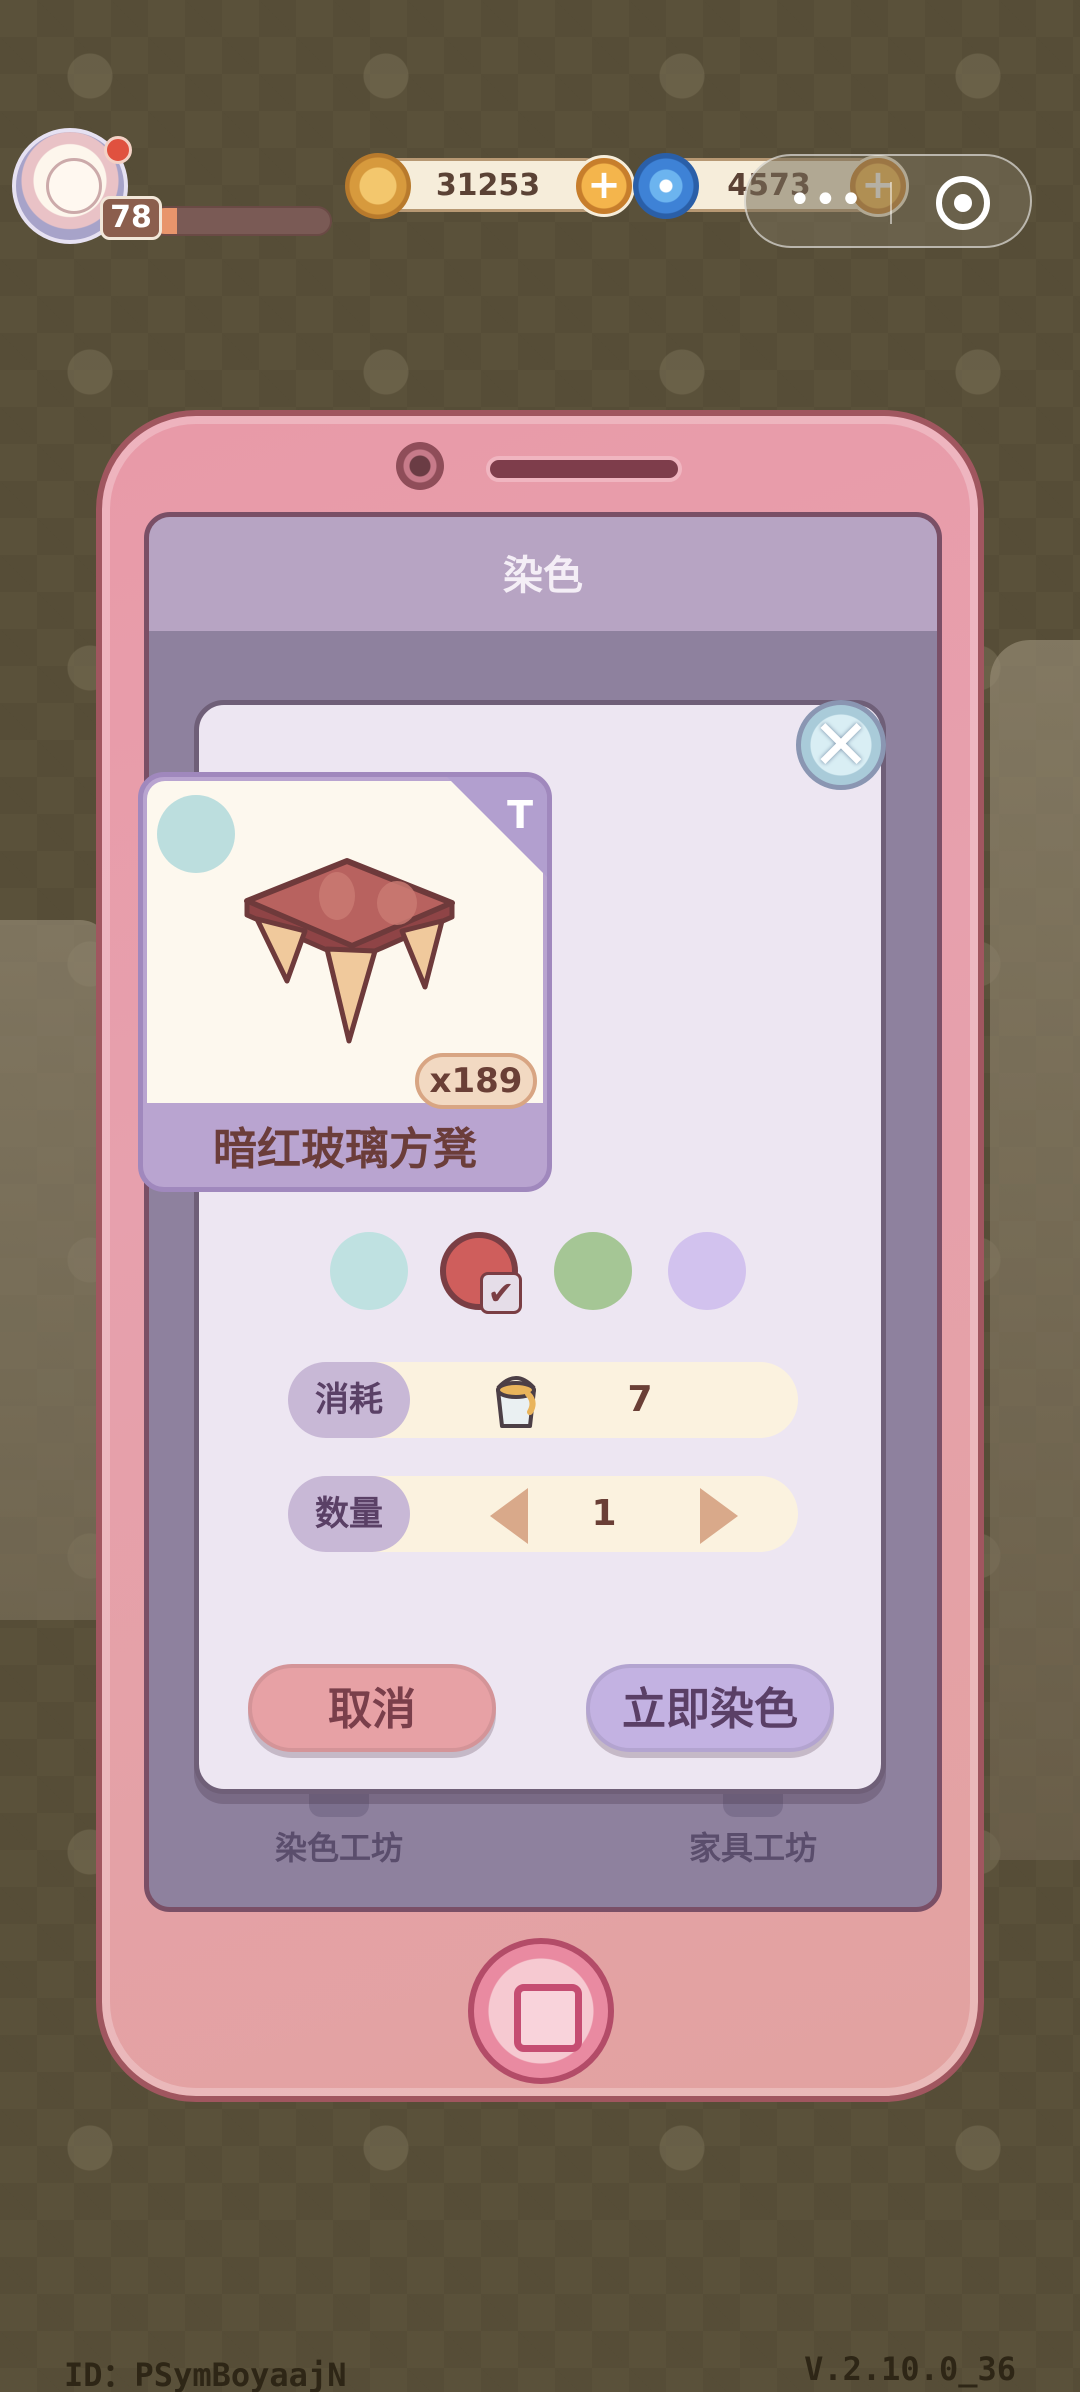 The height and width of the screenshot is (2392, 1080). What do you see at coordinates (349, 1400) in the screenshot?
I see `cost-label: 消耗` at bounding box center [349, 1400].